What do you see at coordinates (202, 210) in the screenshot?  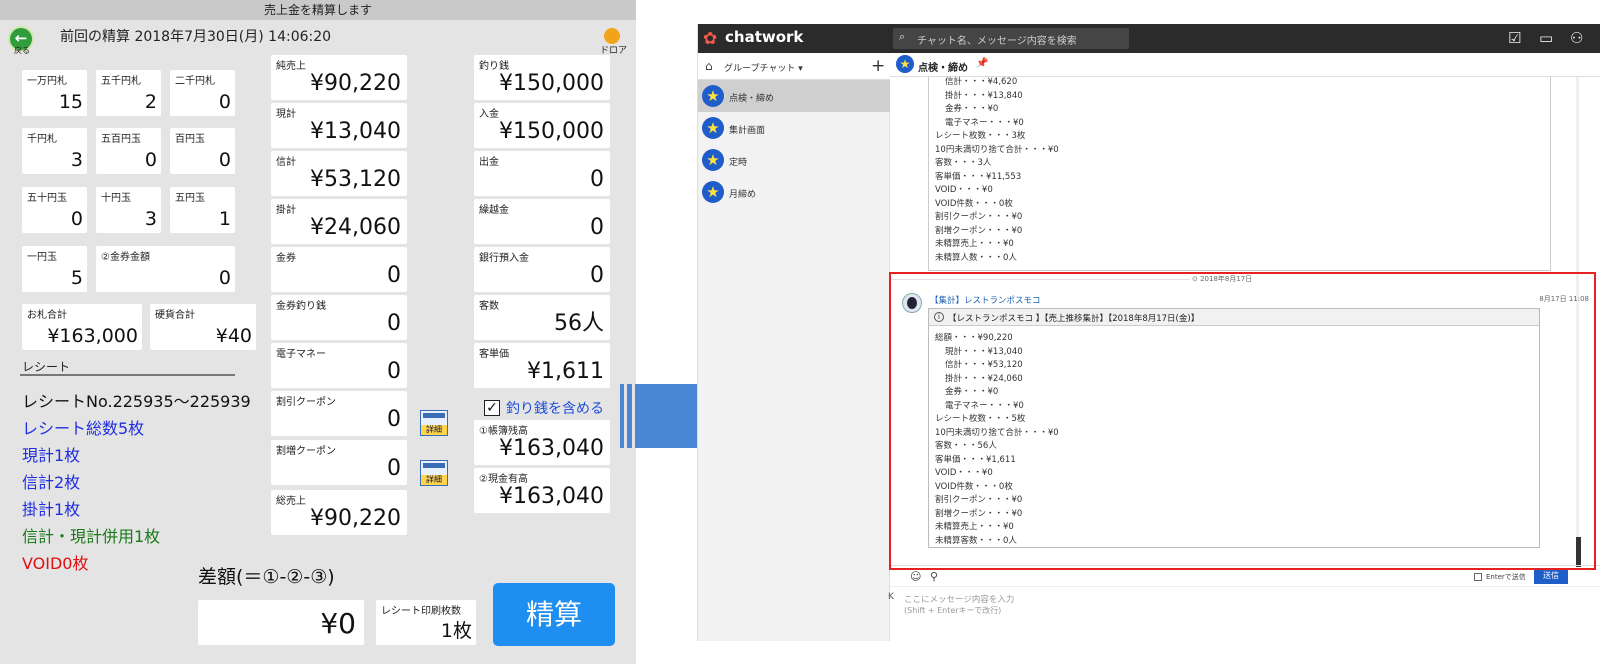 I see `denom-5-field: 五円玉 1` at bounding box center [202, 210].